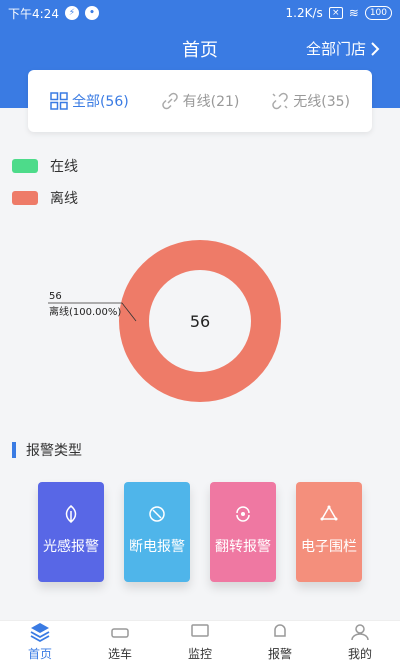 The image size is (400, 666). What do you see at coordinates (64, 199) in the screenshot?
I see `legend-label-offline: 离线` at bounding box center [64, 199].